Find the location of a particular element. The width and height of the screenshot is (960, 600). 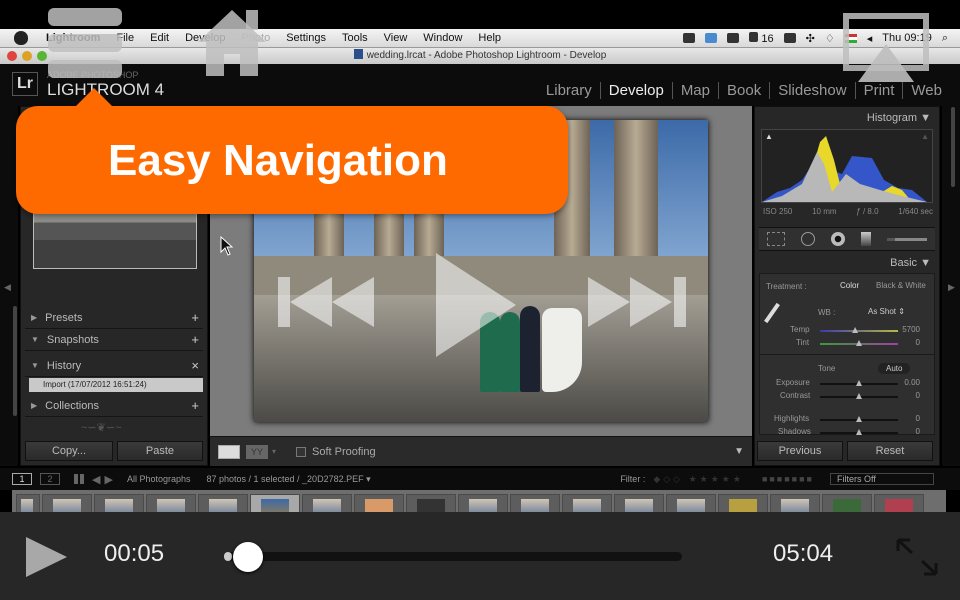

exposure-value: 0.00 is located at coordinates (912, 382).